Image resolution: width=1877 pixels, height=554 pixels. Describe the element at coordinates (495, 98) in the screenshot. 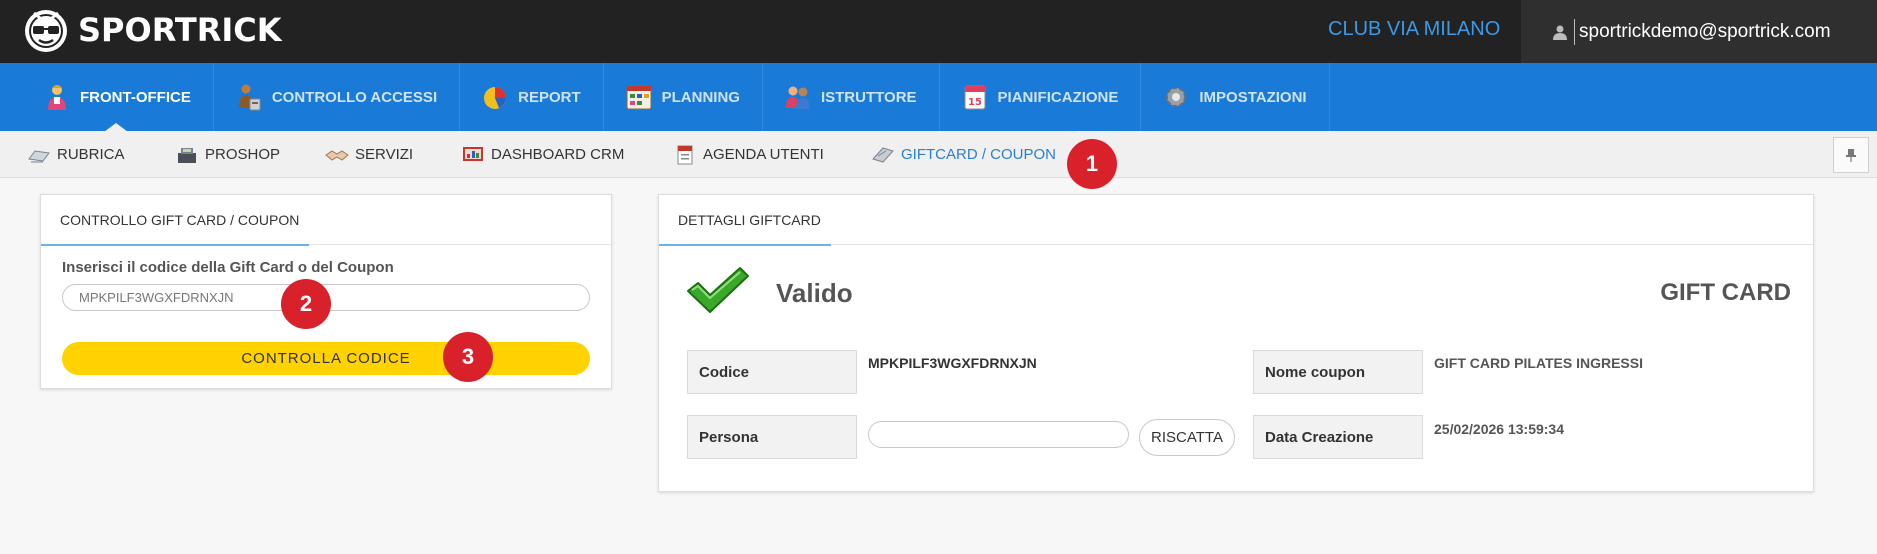

I see `pie-chart-icon` at that location.